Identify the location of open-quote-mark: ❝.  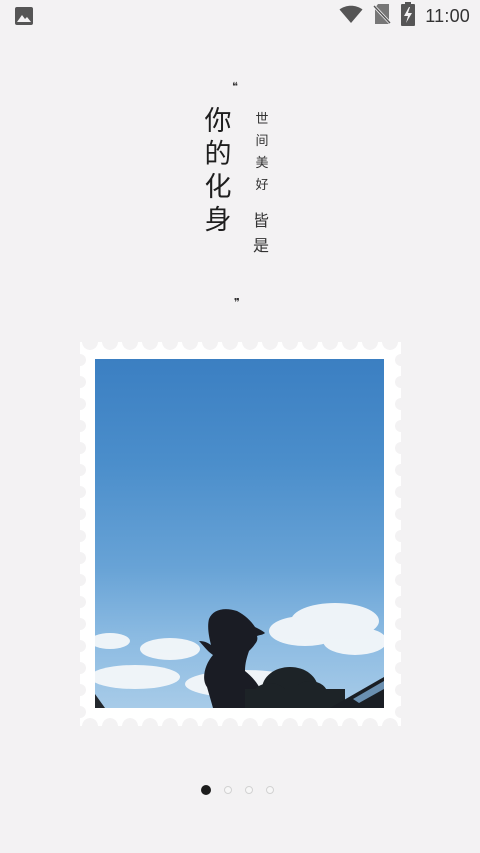
(235, 86).